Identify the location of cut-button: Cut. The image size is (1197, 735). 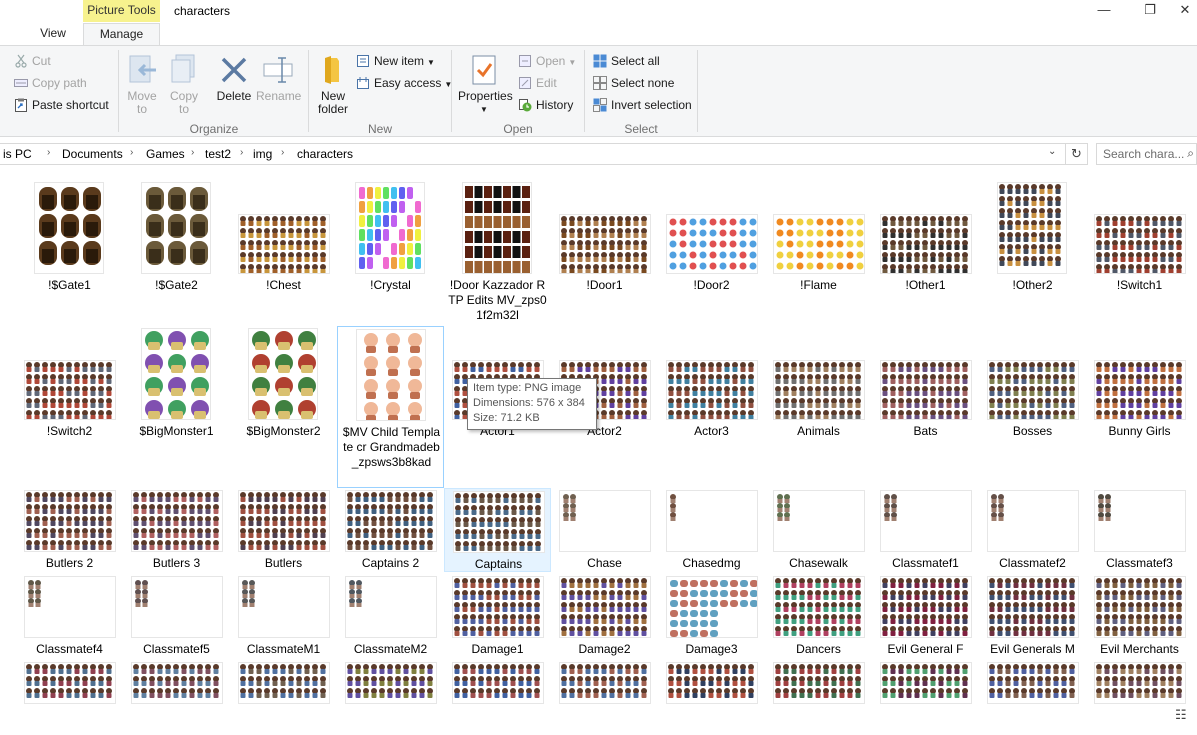
(32, 61).